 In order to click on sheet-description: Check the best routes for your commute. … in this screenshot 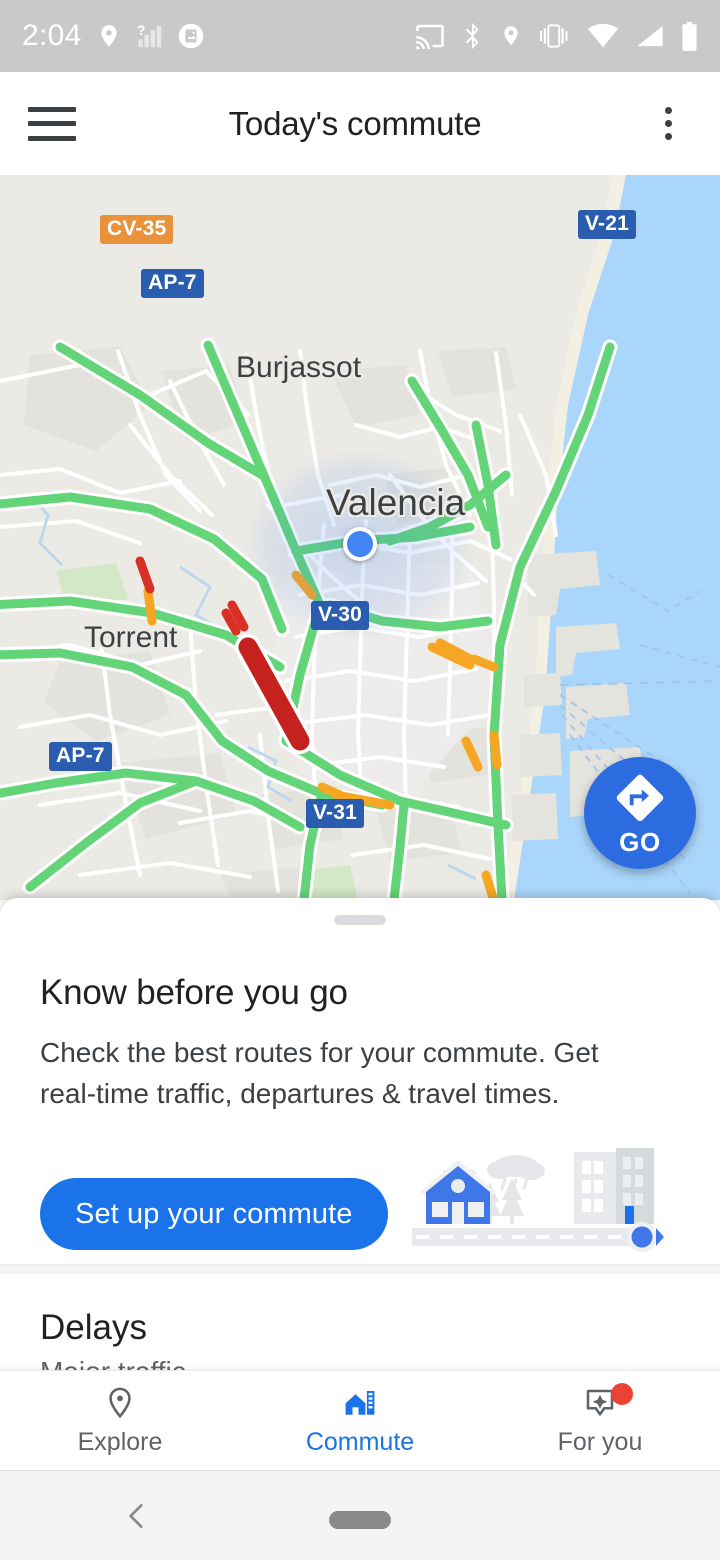, I will do `click(319, 1073)`.